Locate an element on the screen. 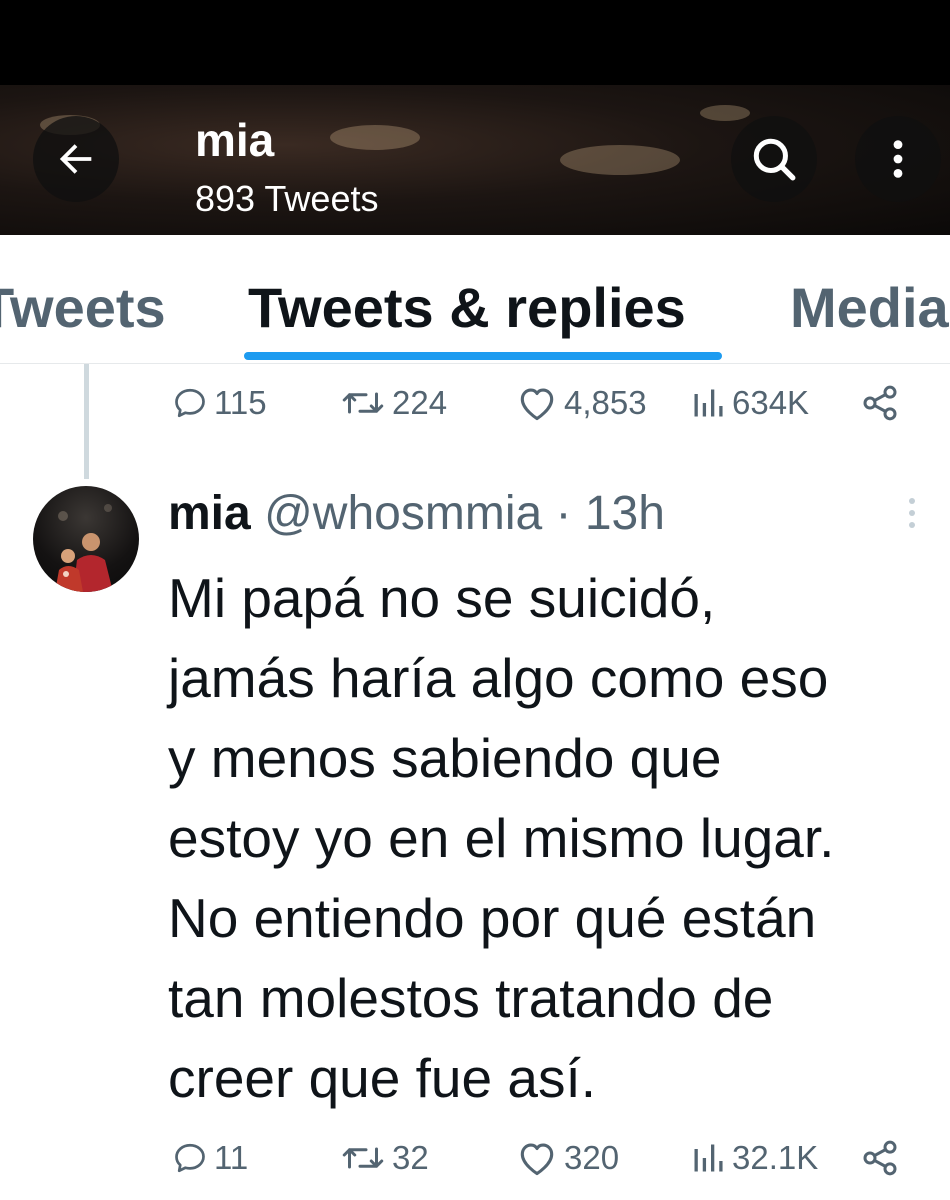  tab-tweets-and-replies: Tweets & replies is located at coordinates (467, 307).